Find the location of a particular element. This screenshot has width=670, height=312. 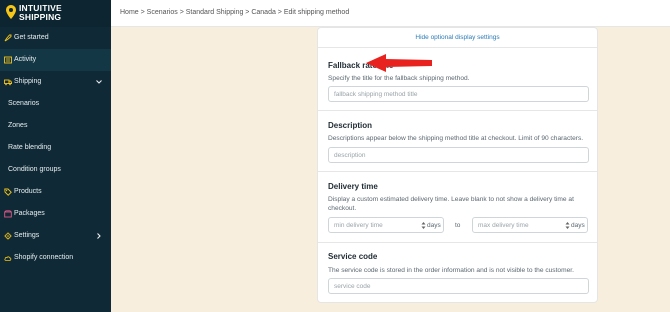

service-code-input is located at coordinates (458, 286).